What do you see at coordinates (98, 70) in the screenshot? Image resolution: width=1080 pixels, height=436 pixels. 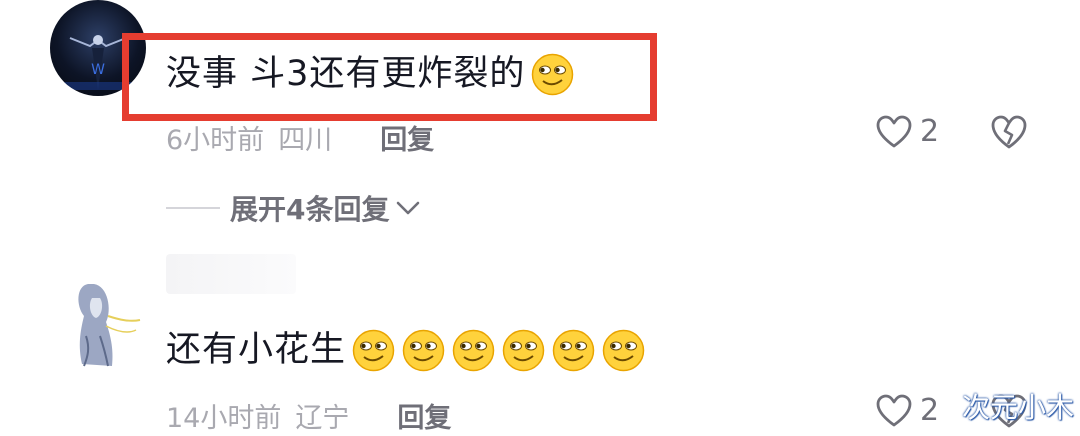 I see `svg-text: W` at bounding box center [98, 70].